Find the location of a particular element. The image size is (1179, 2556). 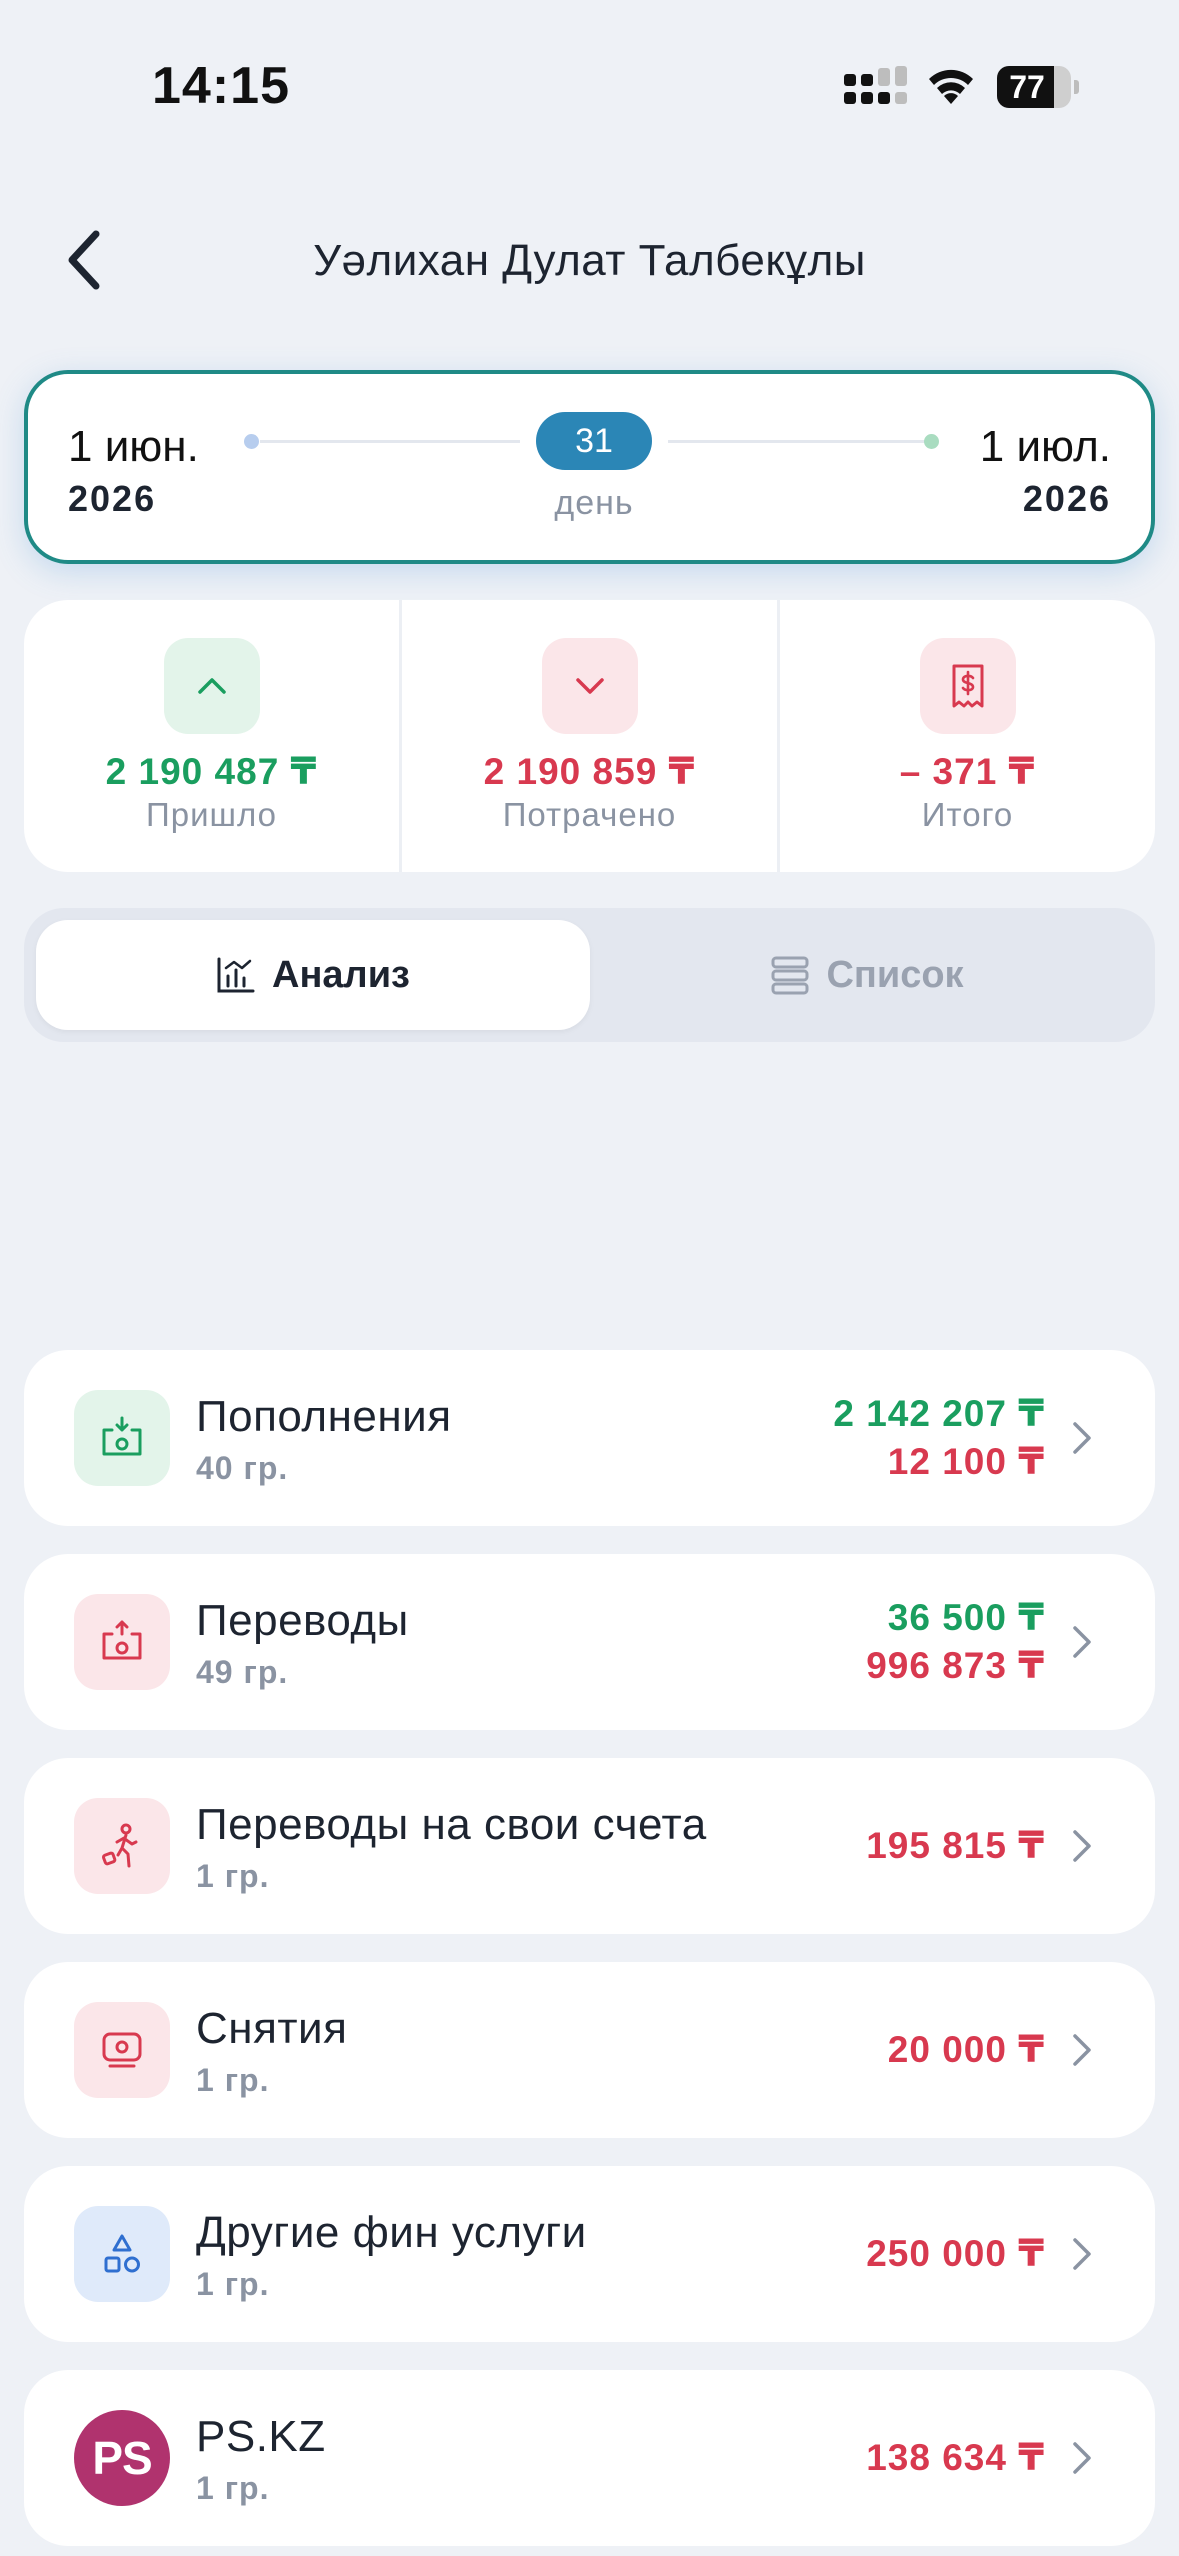

category-expense-amount: 996 873 ₸ is located at coordinates (955, 1665).